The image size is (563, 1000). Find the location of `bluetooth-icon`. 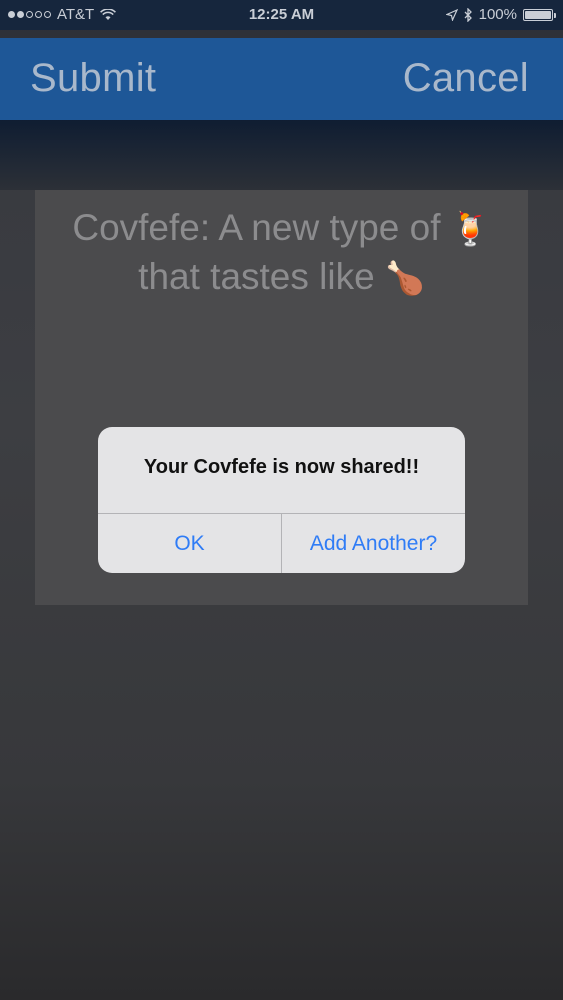

bluetooth-icon is located at coordinates (468, 14).